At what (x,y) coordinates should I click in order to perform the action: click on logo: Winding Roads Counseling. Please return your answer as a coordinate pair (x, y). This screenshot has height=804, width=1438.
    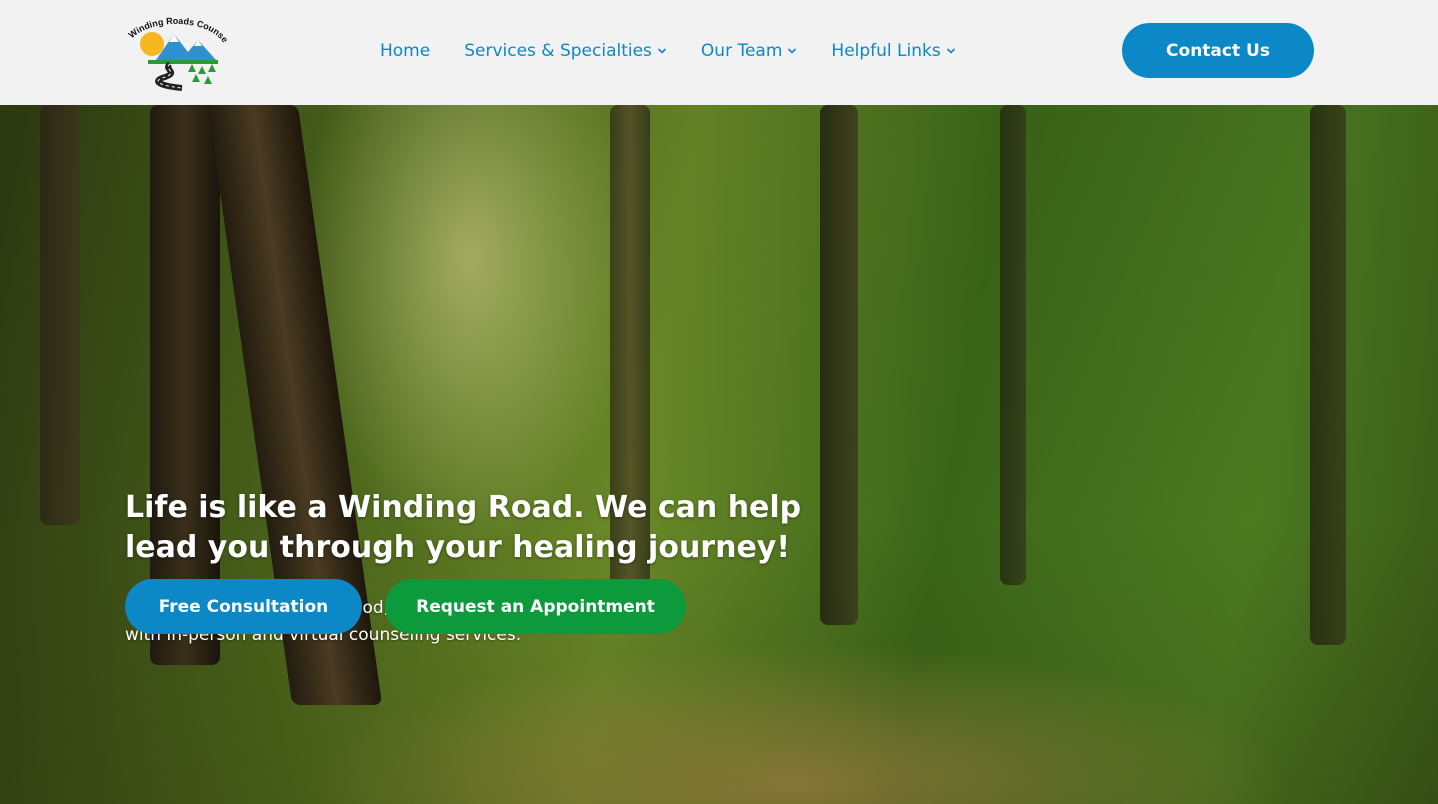
    Looking at the image, I should click on (176, 48).